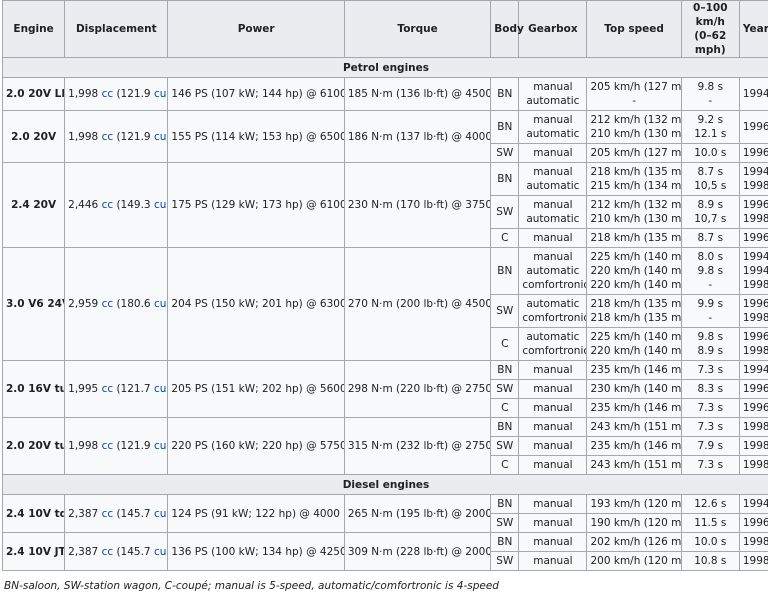 This screenshot has height=597, width=768. I want to click on displacement-cuin-value: (121.7, so click(133, 389).